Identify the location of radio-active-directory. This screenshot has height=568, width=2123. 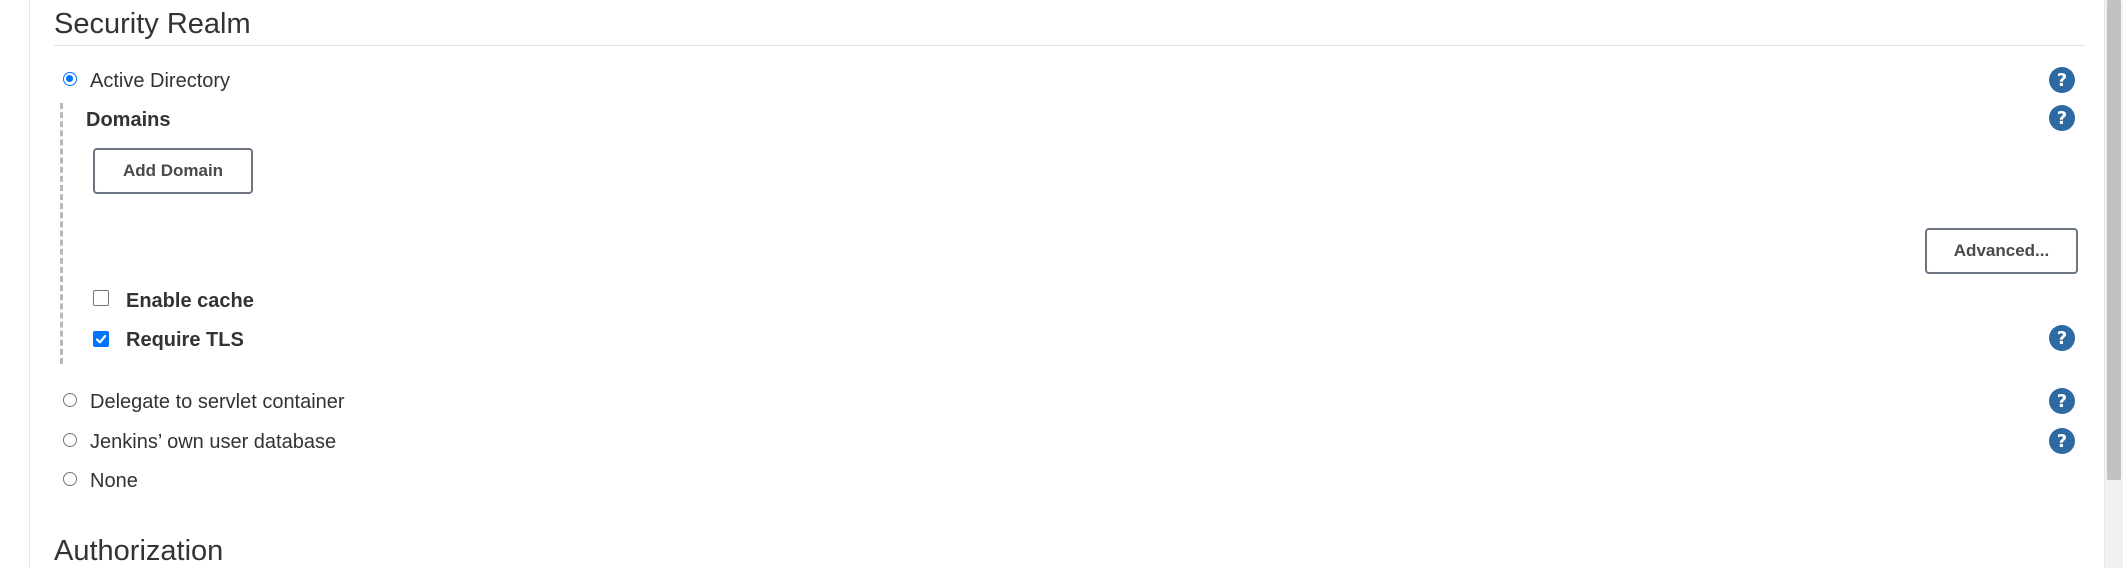
(70, 79).